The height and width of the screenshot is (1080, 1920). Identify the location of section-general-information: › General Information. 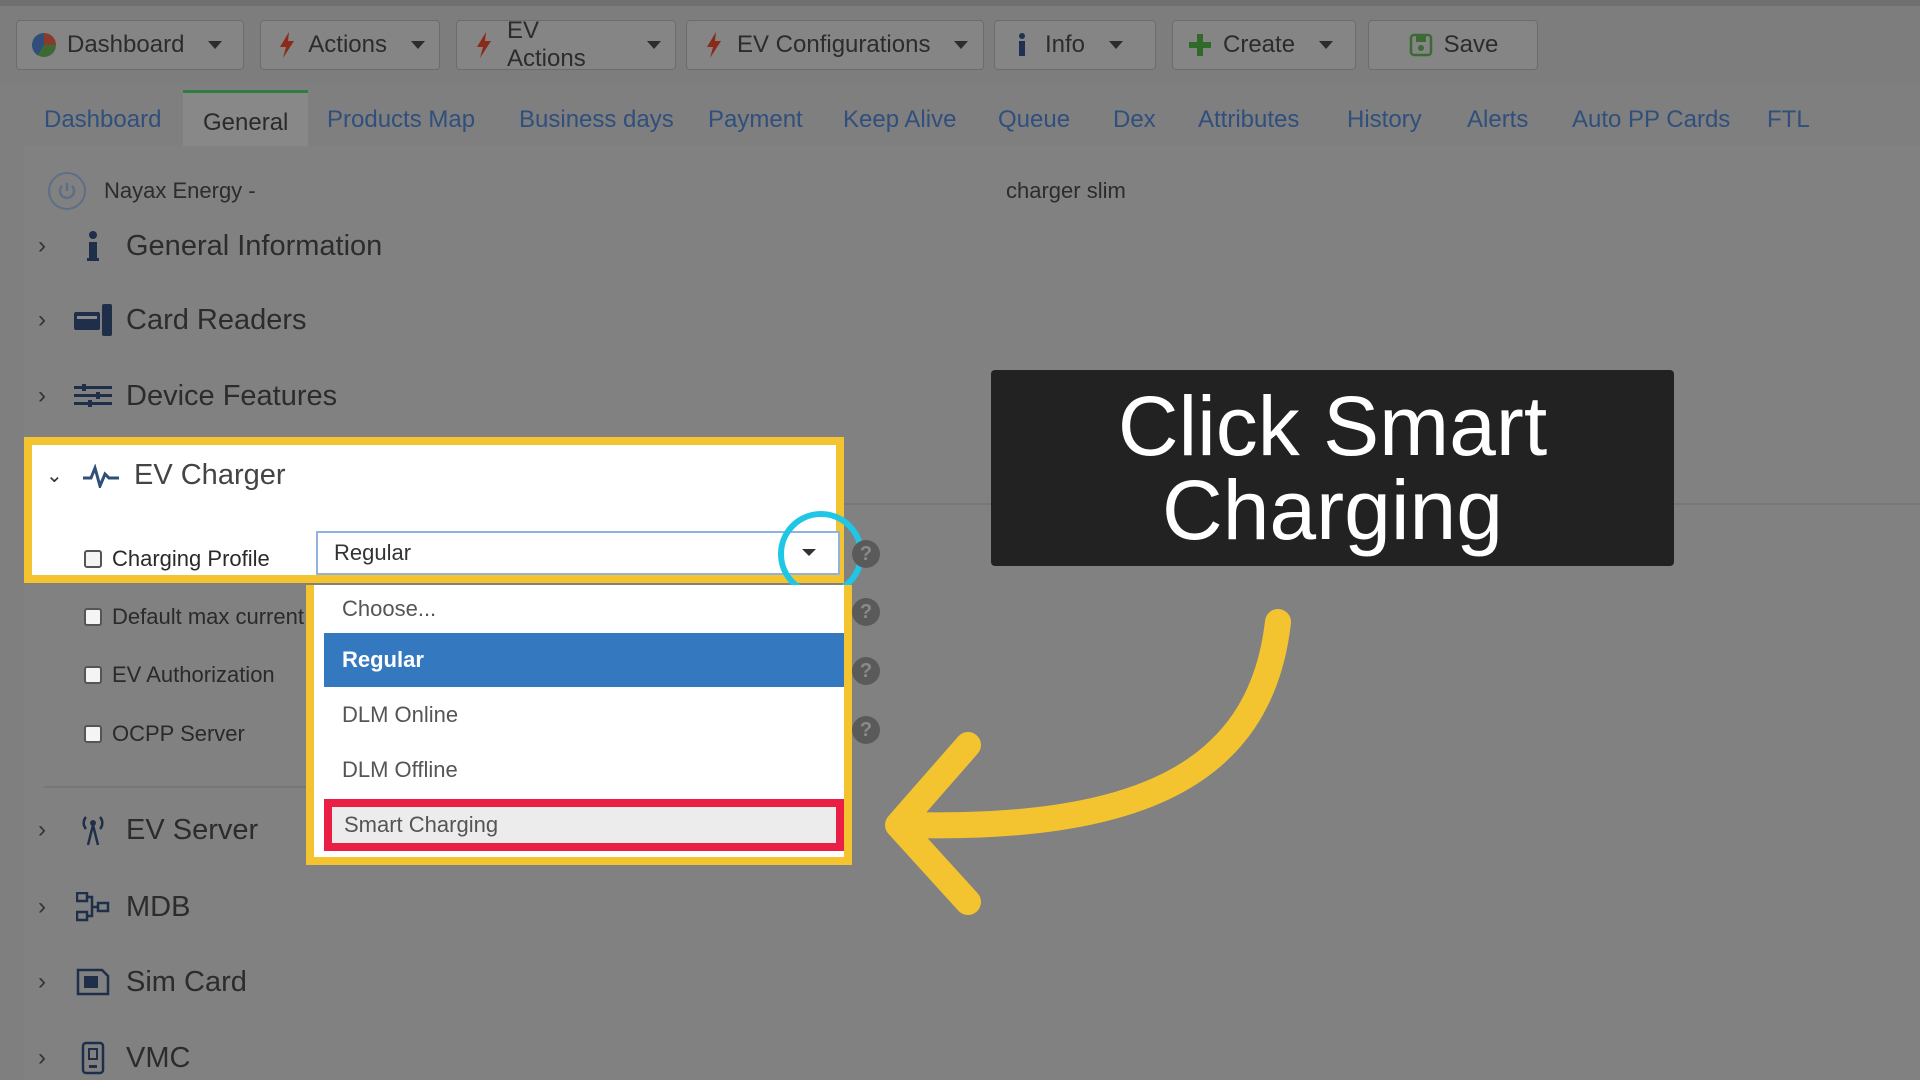
(210, 246).